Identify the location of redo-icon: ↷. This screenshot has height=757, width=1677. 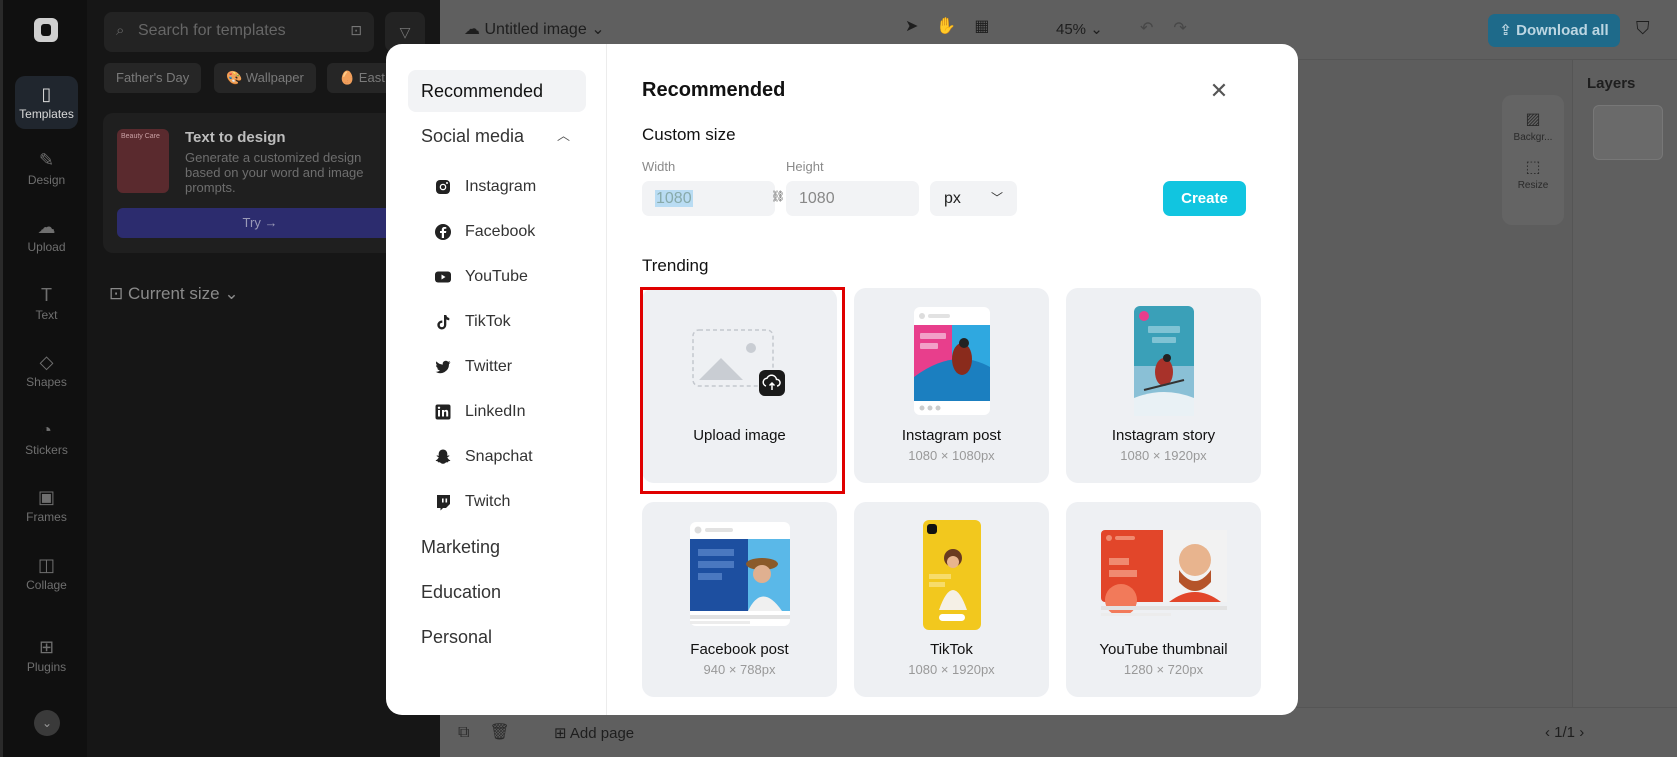
(1189, 28).